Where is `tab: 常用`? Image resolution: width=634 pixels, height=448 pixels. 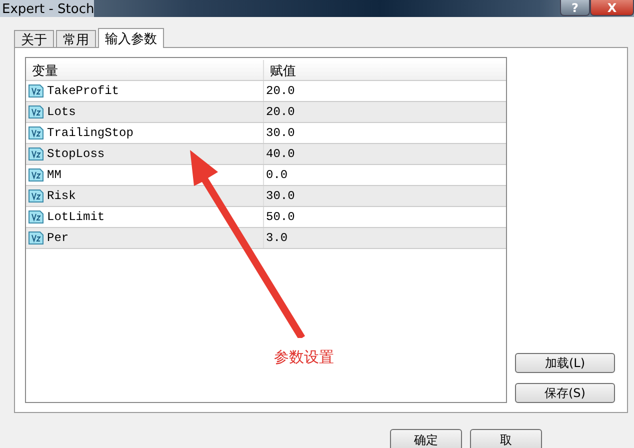 tab: 常用 is located at coordinates (76, 38).